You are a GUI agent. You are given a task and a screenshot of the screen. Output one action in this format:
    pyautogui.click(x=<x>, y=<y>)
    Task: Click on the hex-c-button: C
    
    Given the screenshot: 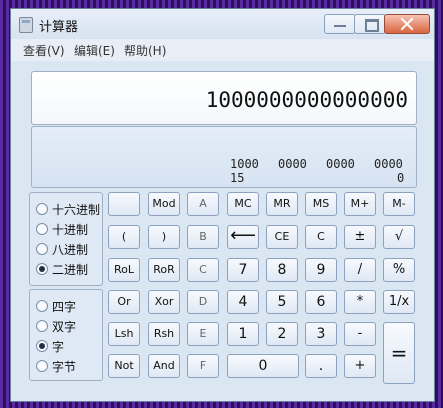 What is the action you would take?
    pyautogui.click(x=203, y=270)
    